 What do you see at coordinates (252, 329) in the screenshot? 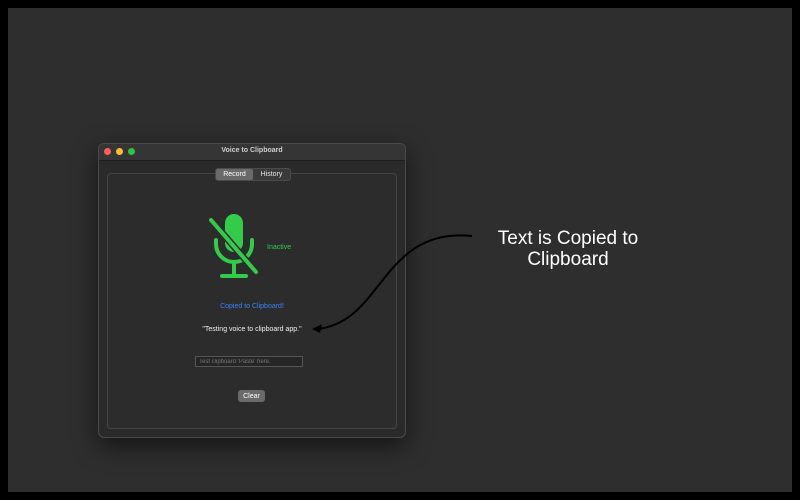
I see `transcript-text: "Testing voice to clipboard app."` at bounding box center [252, 329].